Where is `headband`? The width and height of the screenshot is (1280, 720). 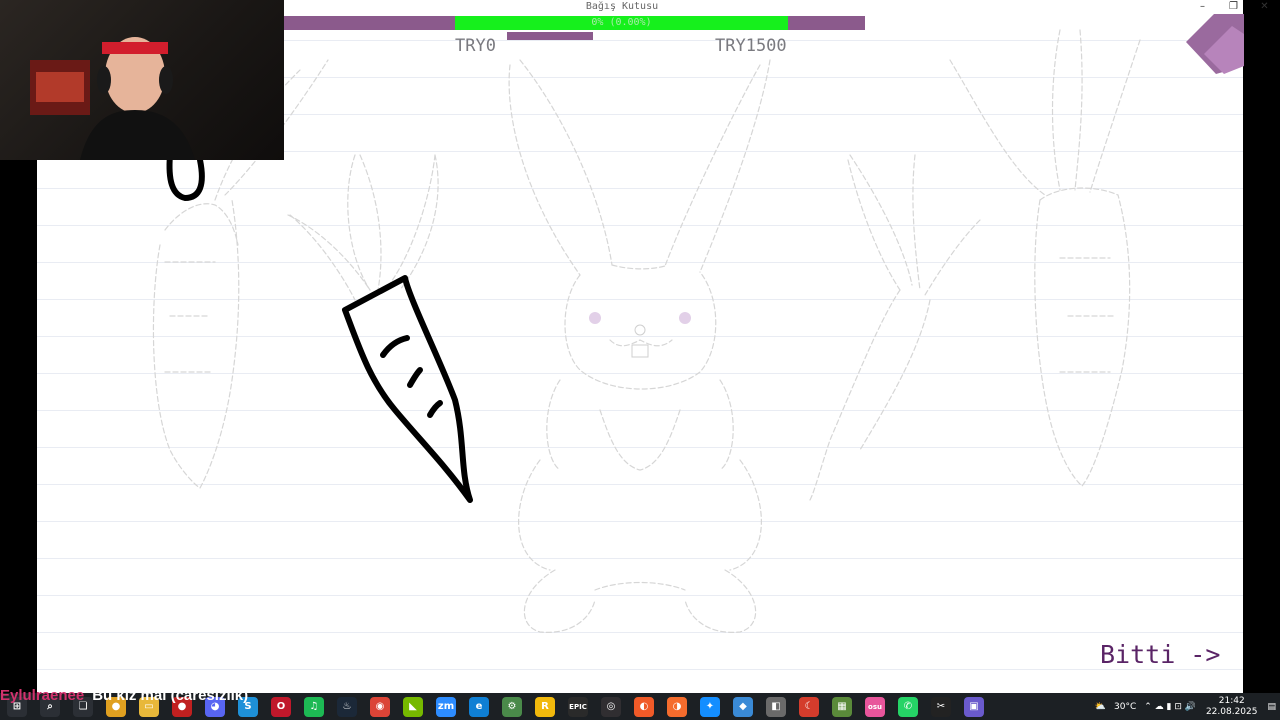
headband is located at coordinates (135, 48).